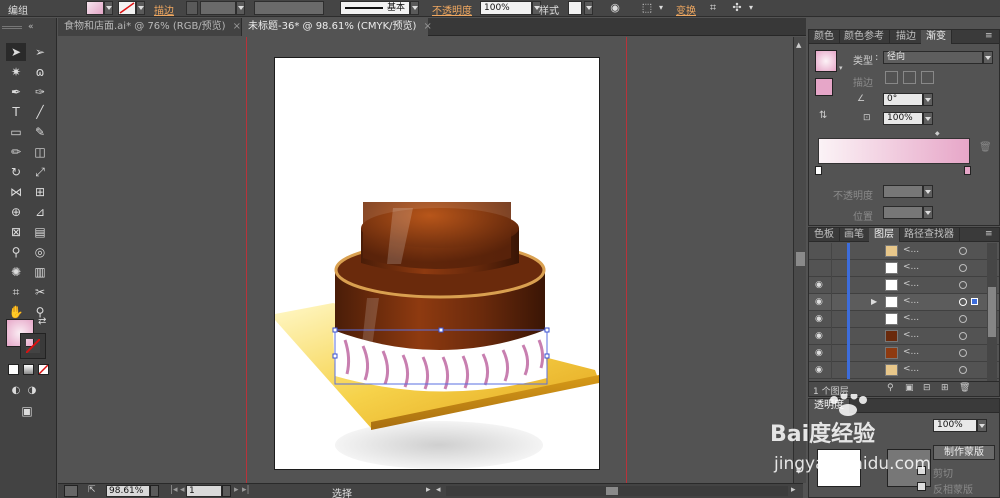 This screenshot has height=498, width=1000. Describe the element at coordinates (890, 388) in the screenshot. I see `locate-object-icon: ⚲` at that location.